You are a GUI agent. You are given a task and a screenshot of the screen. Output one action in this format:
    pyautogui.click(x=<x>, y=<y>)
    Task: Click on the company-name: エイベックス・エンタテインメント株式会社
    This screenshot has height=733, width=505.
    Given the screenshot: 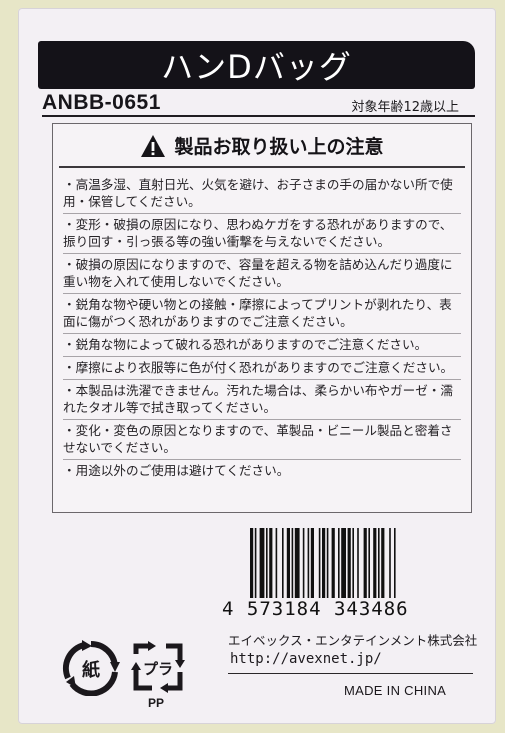 What is the action you would take?
    pyautogui.click(x=353, y=640)
    